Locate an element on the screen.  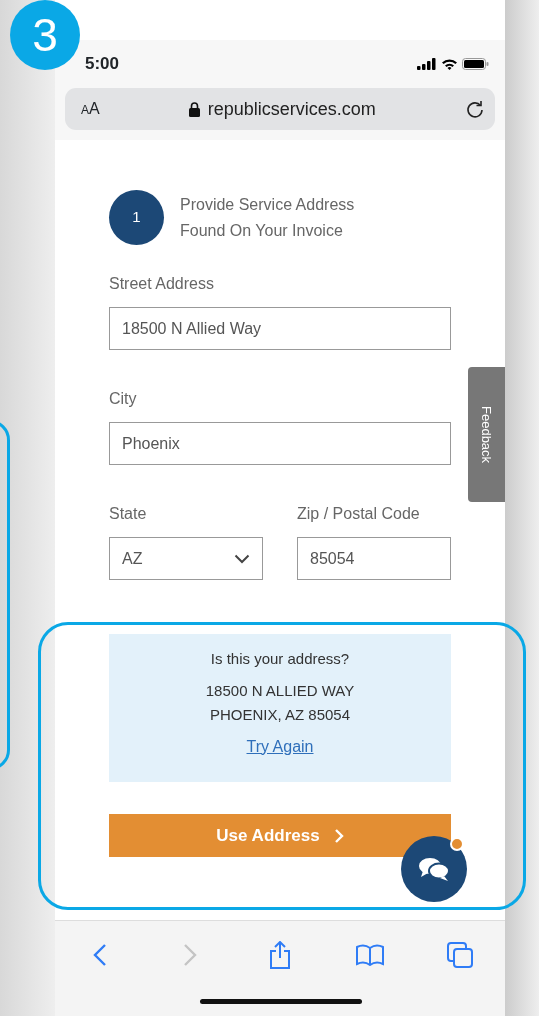
try-again-link: Try Again is located at coordinates (280, 746).